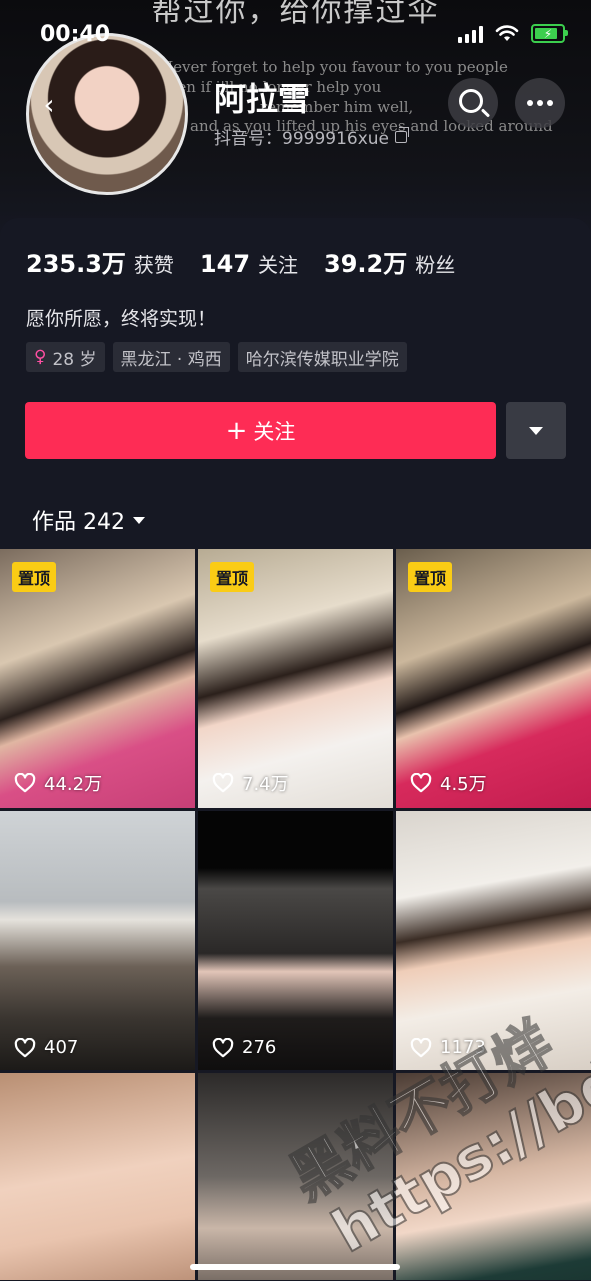 The width and height of the screenshot is (591, 1281). What do you see at coordinates (549, 33) in the screenshot?
I see `battery-icon: ⚡` at bounding box center [549, 33].